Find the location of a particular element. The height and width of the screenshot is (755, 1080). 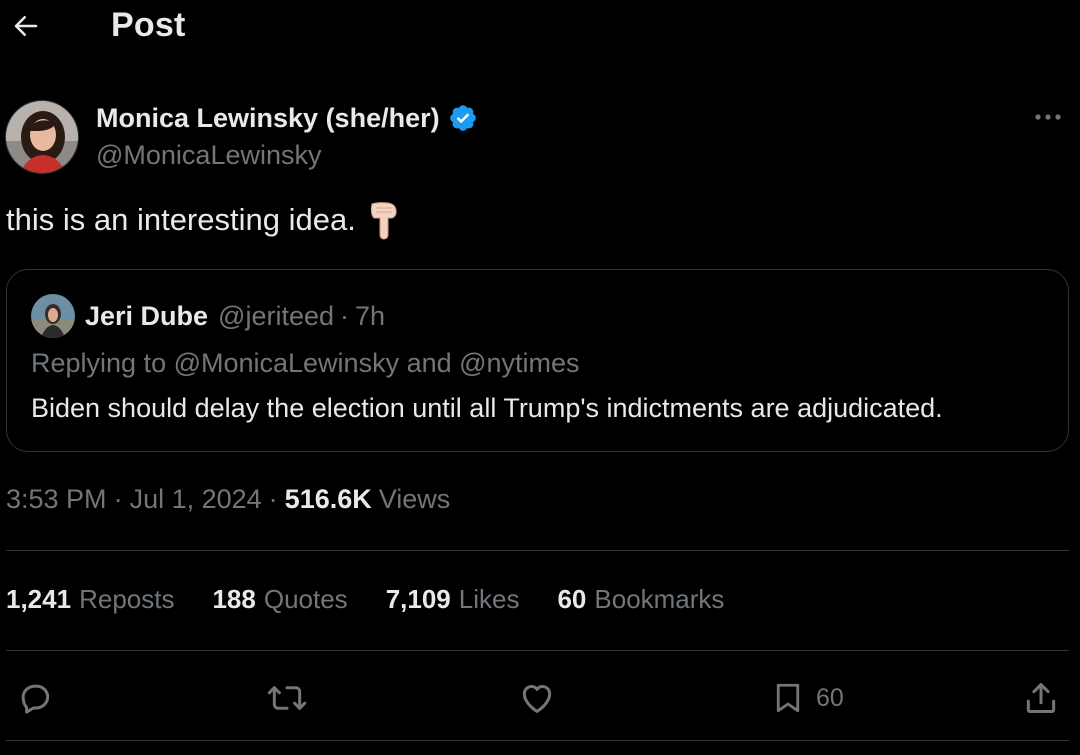

reply-icon is located at coordinates (35, 699).